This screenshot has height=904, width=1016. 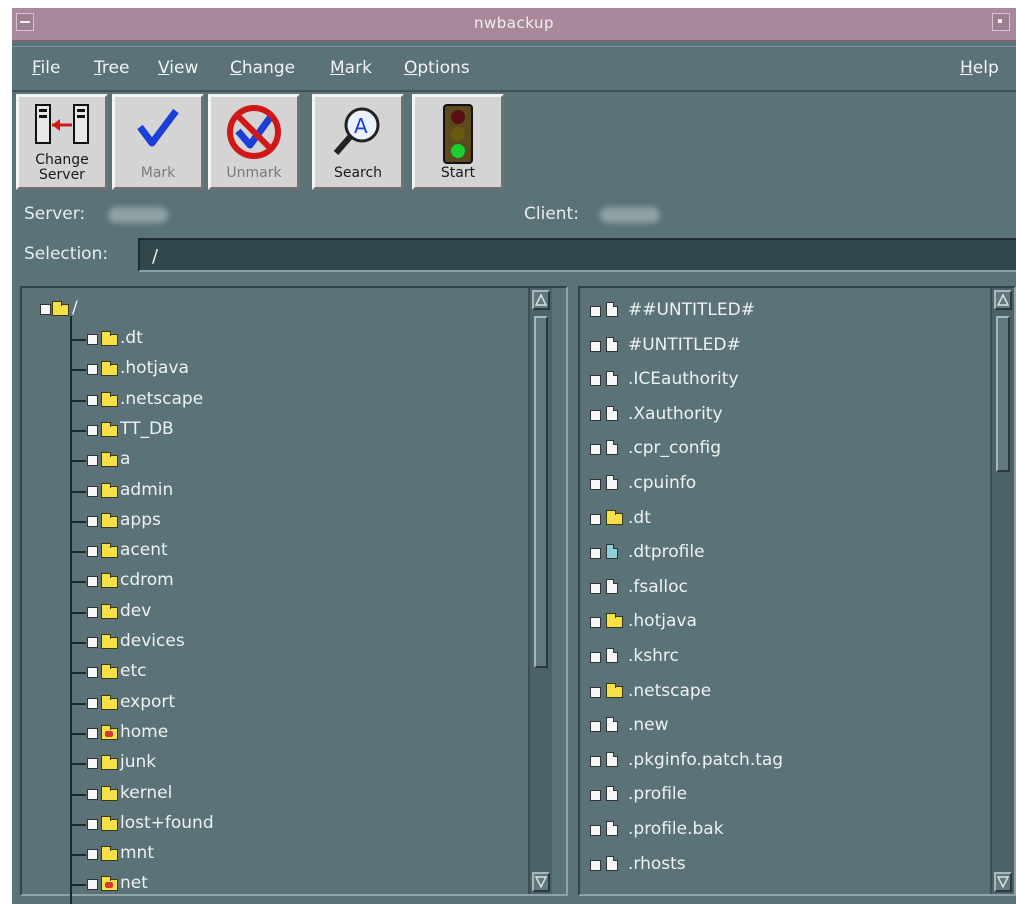 I want to click on file-name: .kshrc, so click(x=653, y=656).